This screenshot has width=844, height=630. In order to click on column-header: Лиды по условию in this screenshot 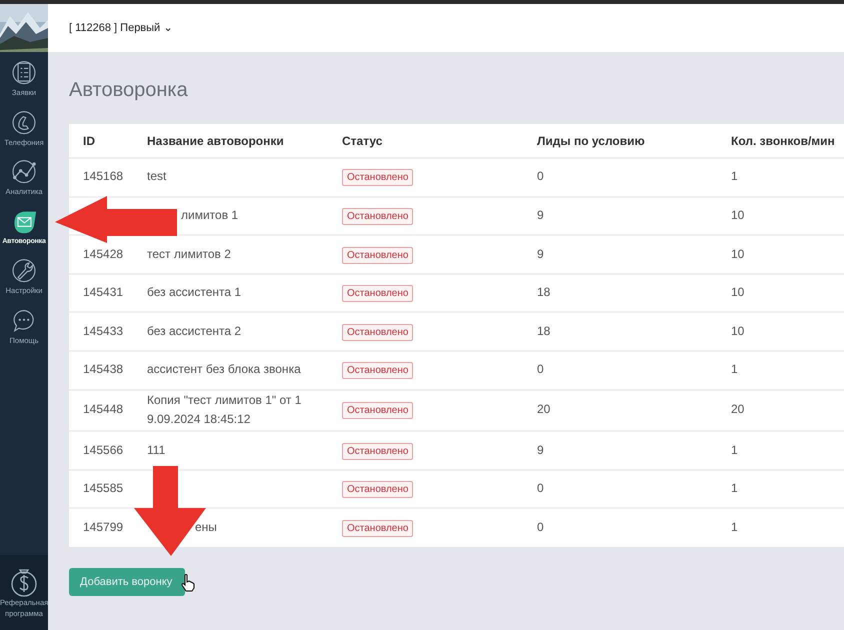, I will do `click(620, 141)`.